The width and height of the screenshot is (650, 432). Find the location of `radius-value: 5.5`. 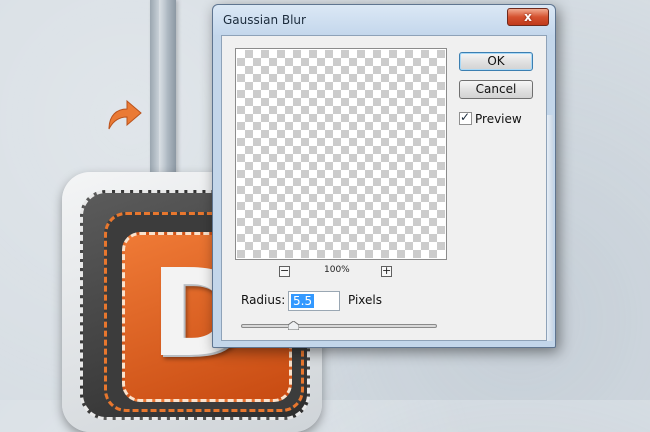

radius-value: 5.5 is located at coordinates (303, 301).